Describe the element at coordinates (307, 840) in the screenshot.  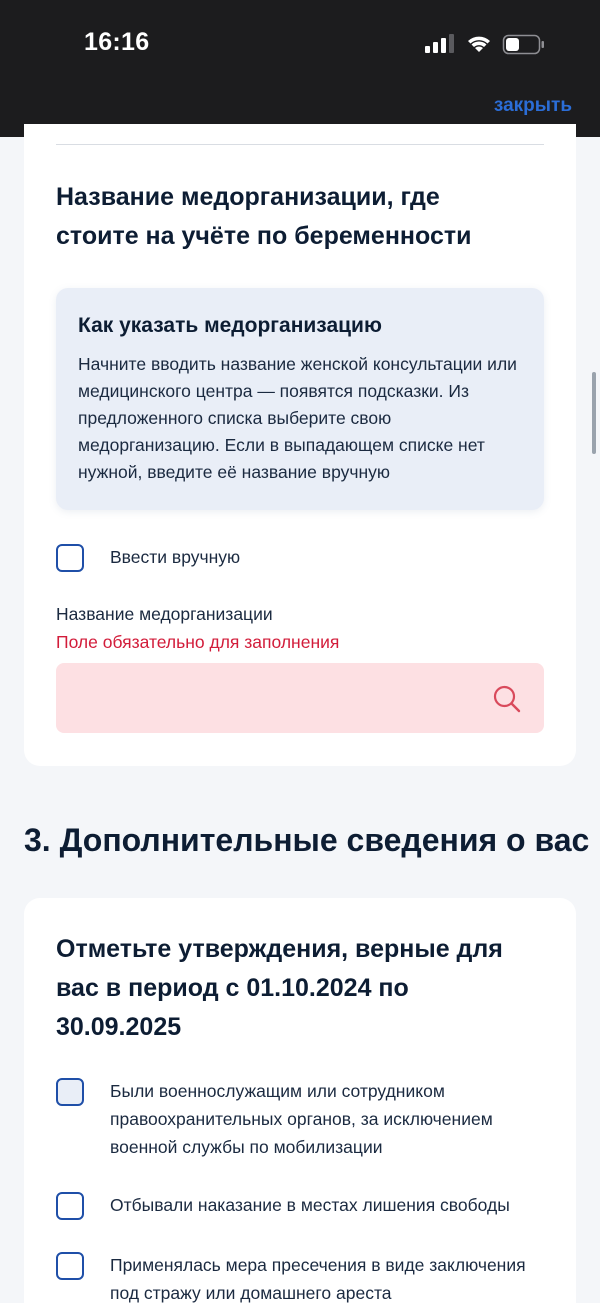
I see `section-heading: 3. Дополнительные сведения о вас` at that location.